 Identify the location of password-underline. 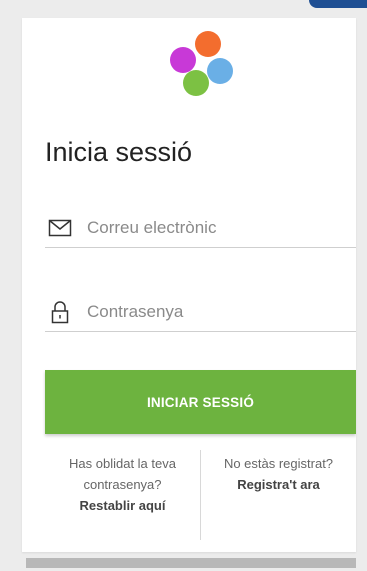
(200, 331).